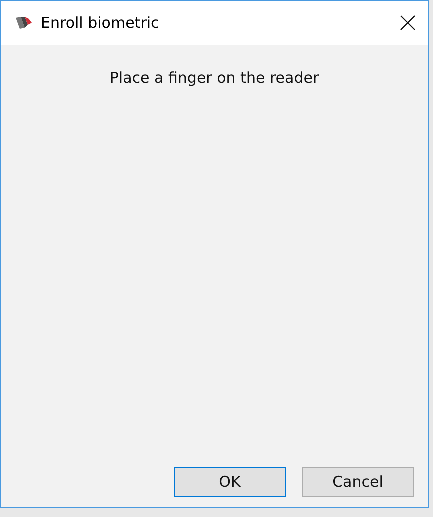 Image resolution: width=433 pixels, height=517 pixels. Describe the element at coordinates (408, 23) in the screenshot. I see `close-icon` at that location.